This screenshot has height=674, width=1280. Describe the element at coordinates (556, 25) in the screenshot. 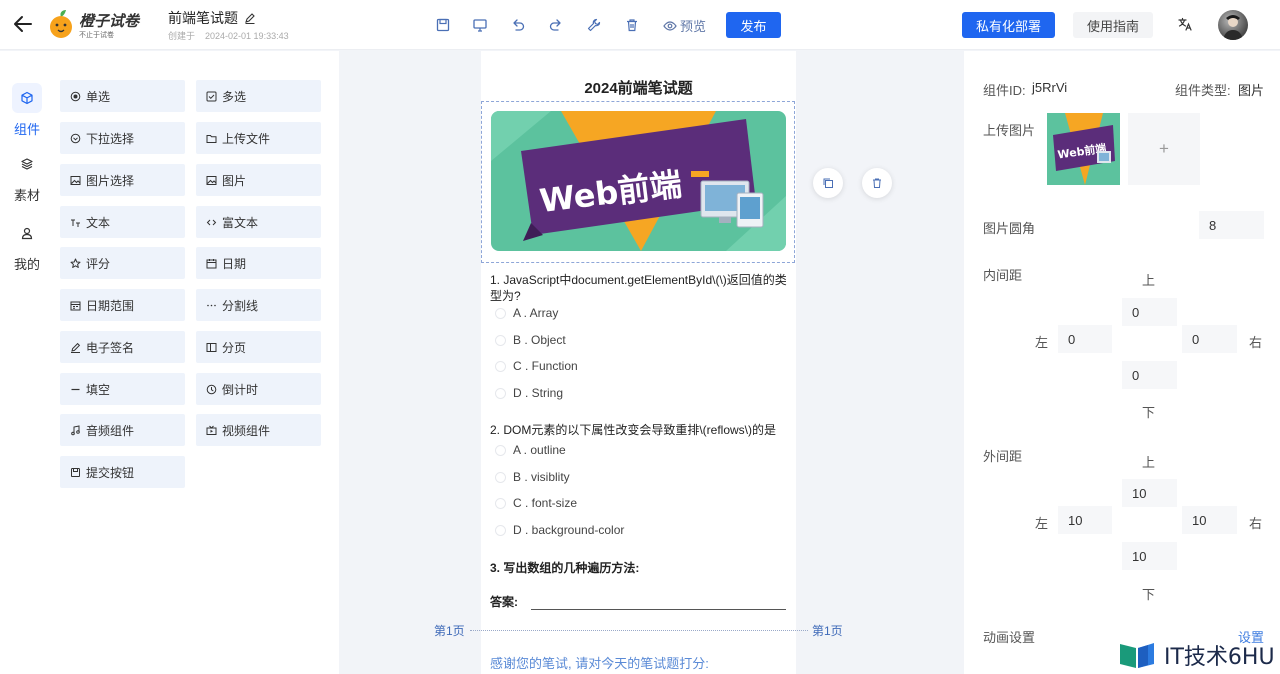

I see `redo-icon` at that location.